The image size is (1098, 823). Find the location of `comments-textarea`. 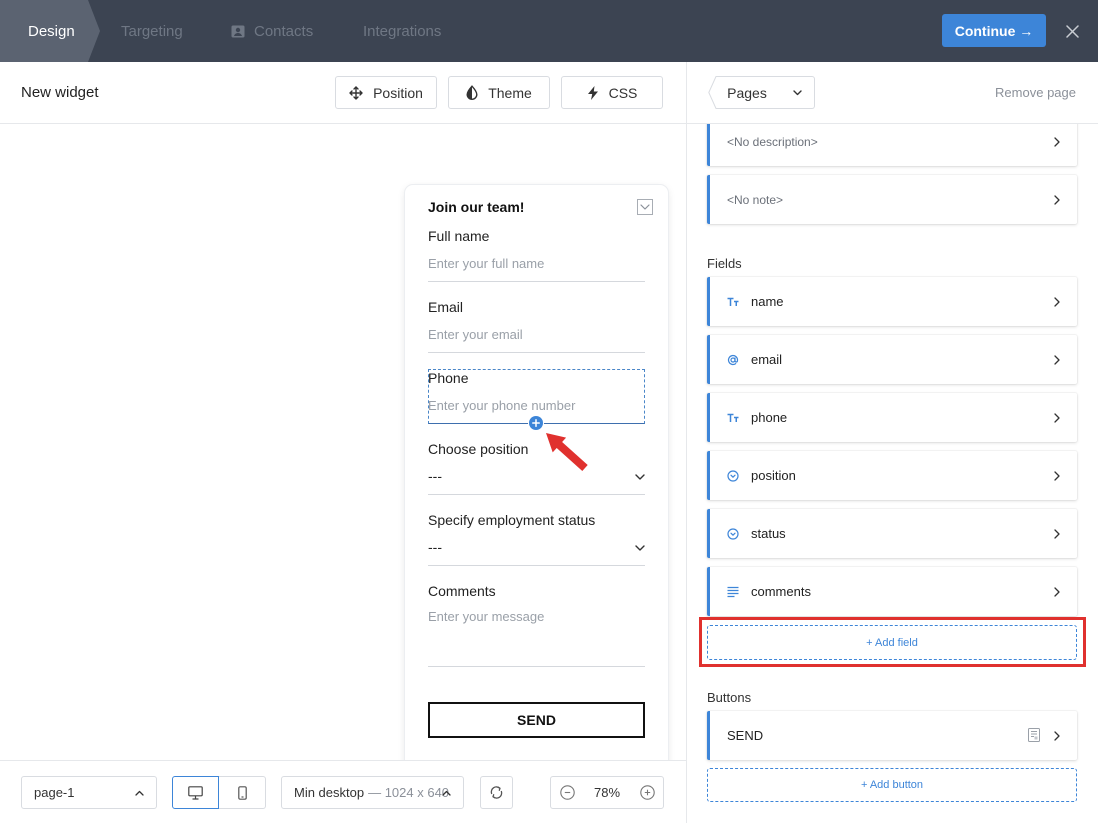

comments-textarea is located at coordinates (536, 636).